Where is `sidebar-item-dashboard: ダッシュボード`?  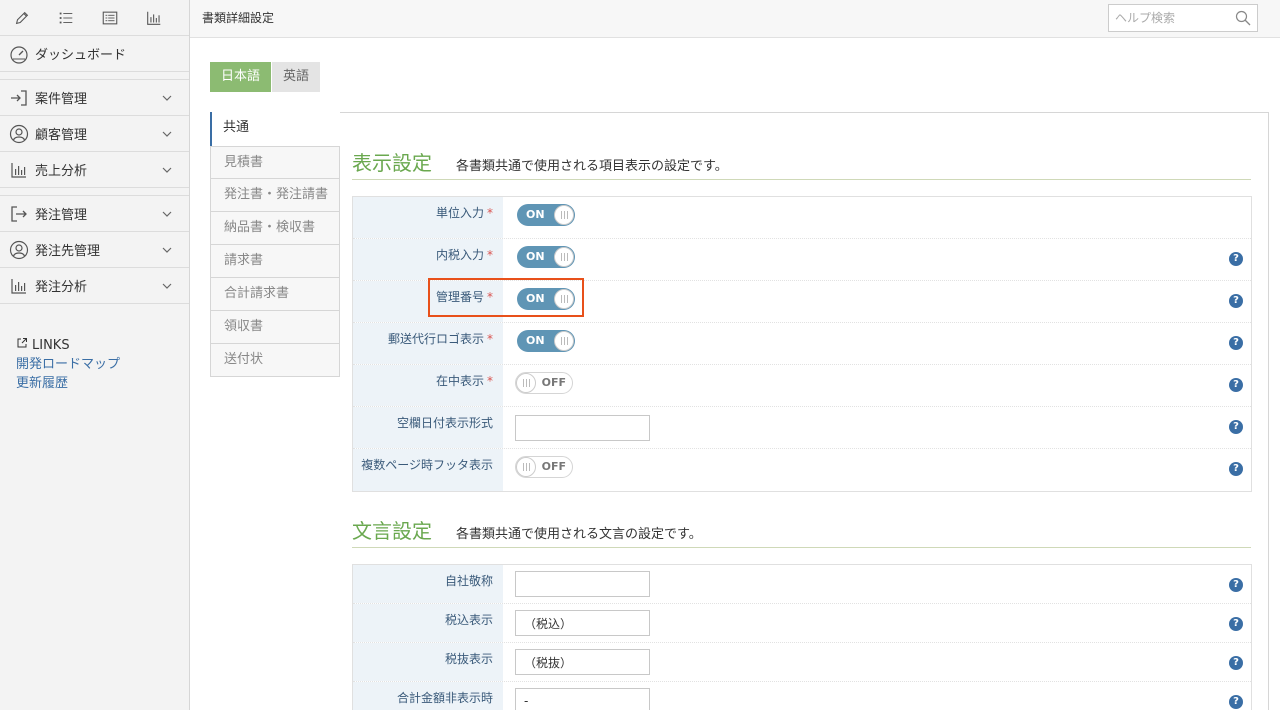 sidebar-item-dashboard: ダッシュボード is located at coordinates (94, 54).